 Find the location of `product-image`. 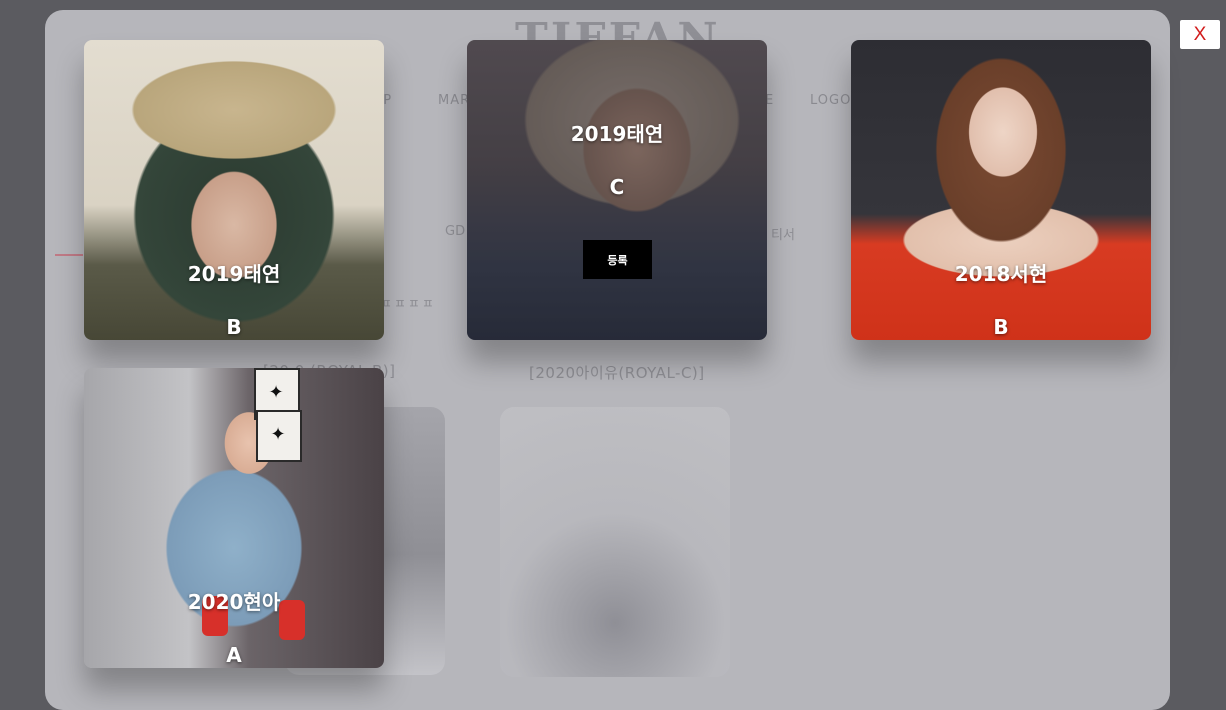

product-image is located at coordinates (615, 542).